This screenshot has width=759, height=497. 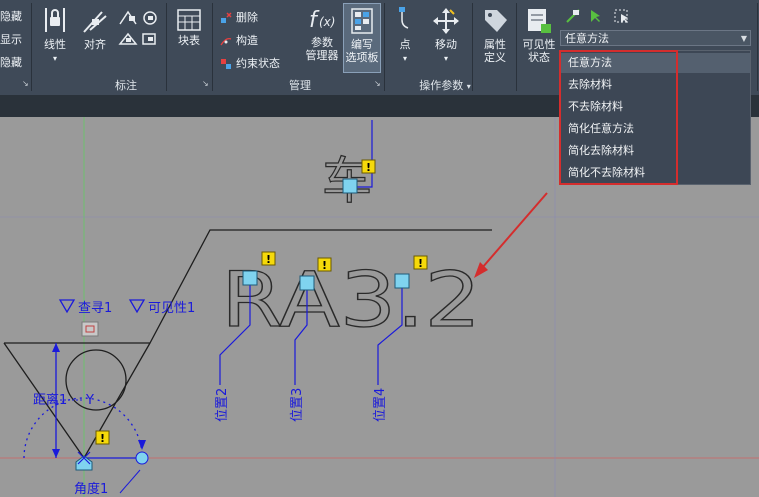 I want to click on manage-group-label: 管理, so click(x=300, y=85).